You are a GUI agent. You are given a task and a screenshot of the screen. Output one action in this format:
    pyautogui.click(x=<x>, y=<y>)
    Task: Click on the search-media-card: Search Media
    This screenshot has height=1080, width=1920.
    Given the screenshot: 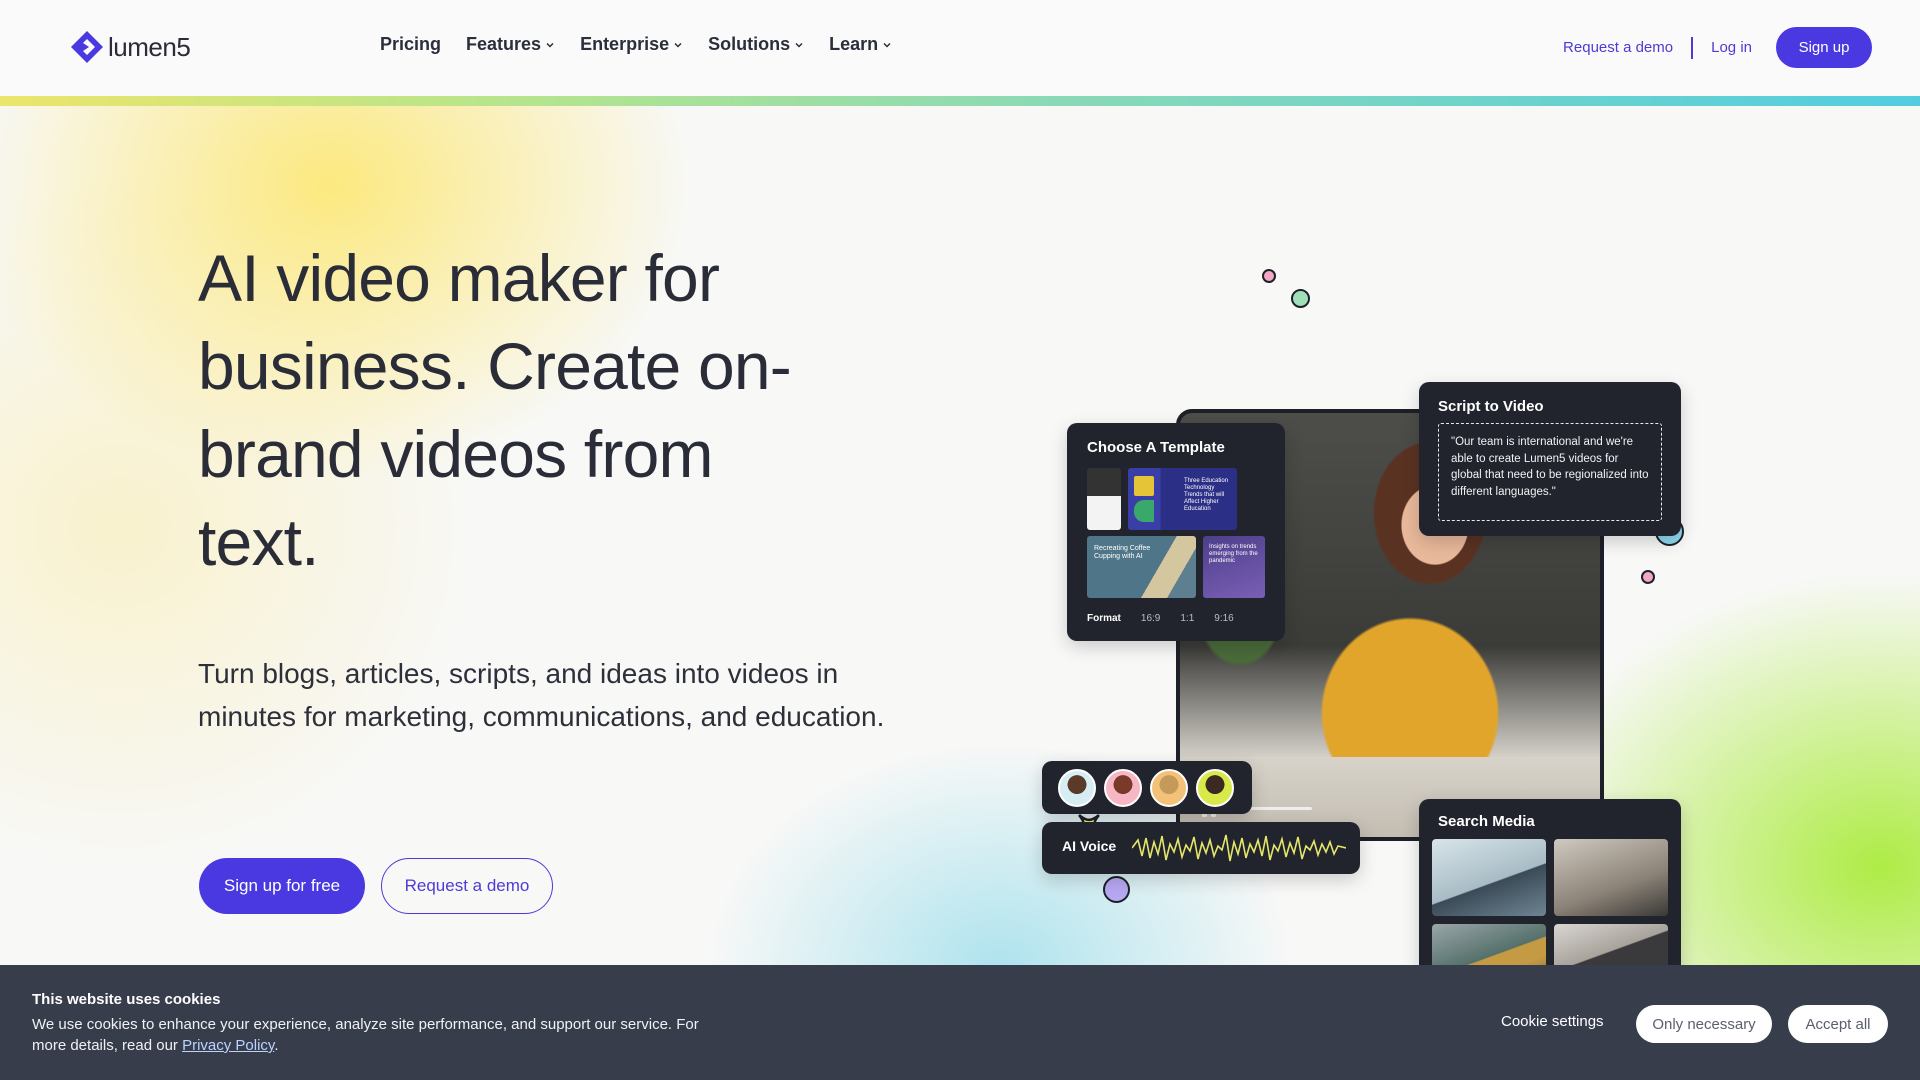 What is the action you would take?
    pyautogui.click(x=1550, y=882)
    